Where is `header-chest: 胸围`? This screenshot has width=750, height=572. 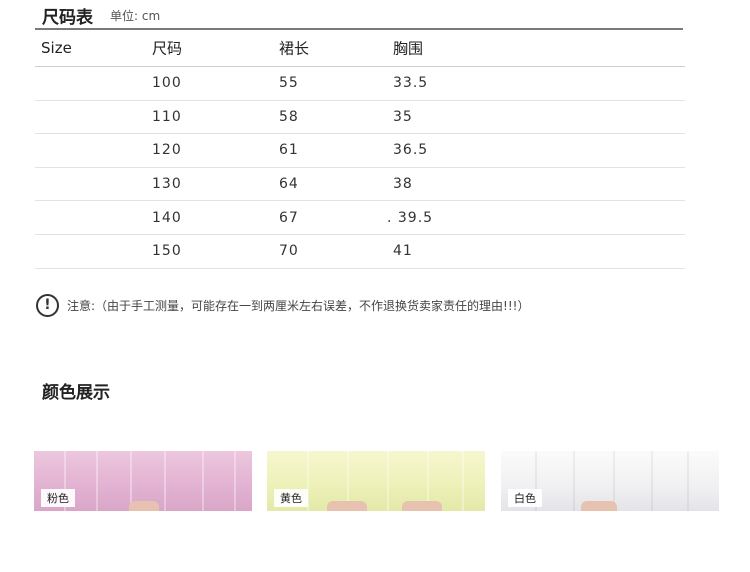 header-chest: 胸围 is located at coordinates (408, 48).